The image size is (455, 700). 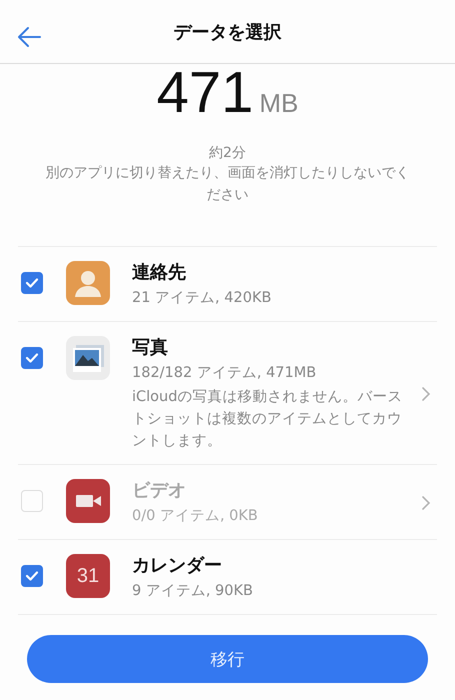 What do you see at coordinates (227, 184) in the screenshot?
I see `notice-text: 別のアプリに切り替えたり、画面を消灯したりしないでください` at bounding box center [227, 184].